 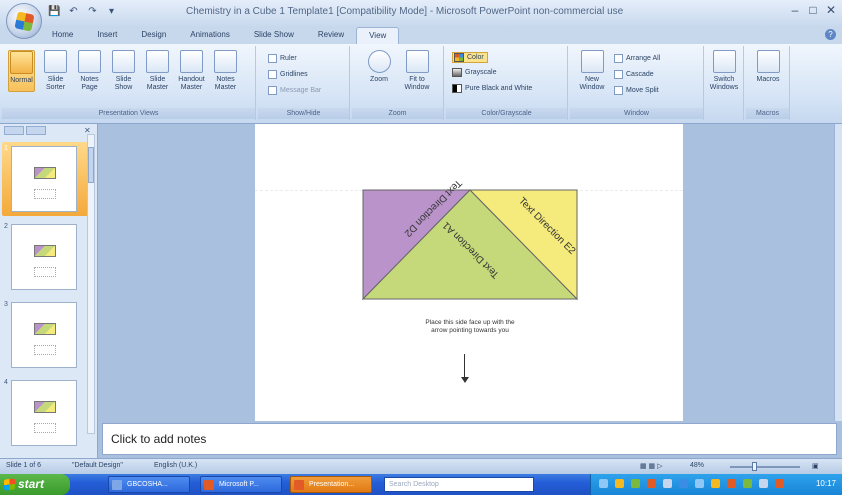 What do you see at coordinates (55, 61) in the screenshot?
I see `slide-sorter-icon` at bounding box center [55, 61].